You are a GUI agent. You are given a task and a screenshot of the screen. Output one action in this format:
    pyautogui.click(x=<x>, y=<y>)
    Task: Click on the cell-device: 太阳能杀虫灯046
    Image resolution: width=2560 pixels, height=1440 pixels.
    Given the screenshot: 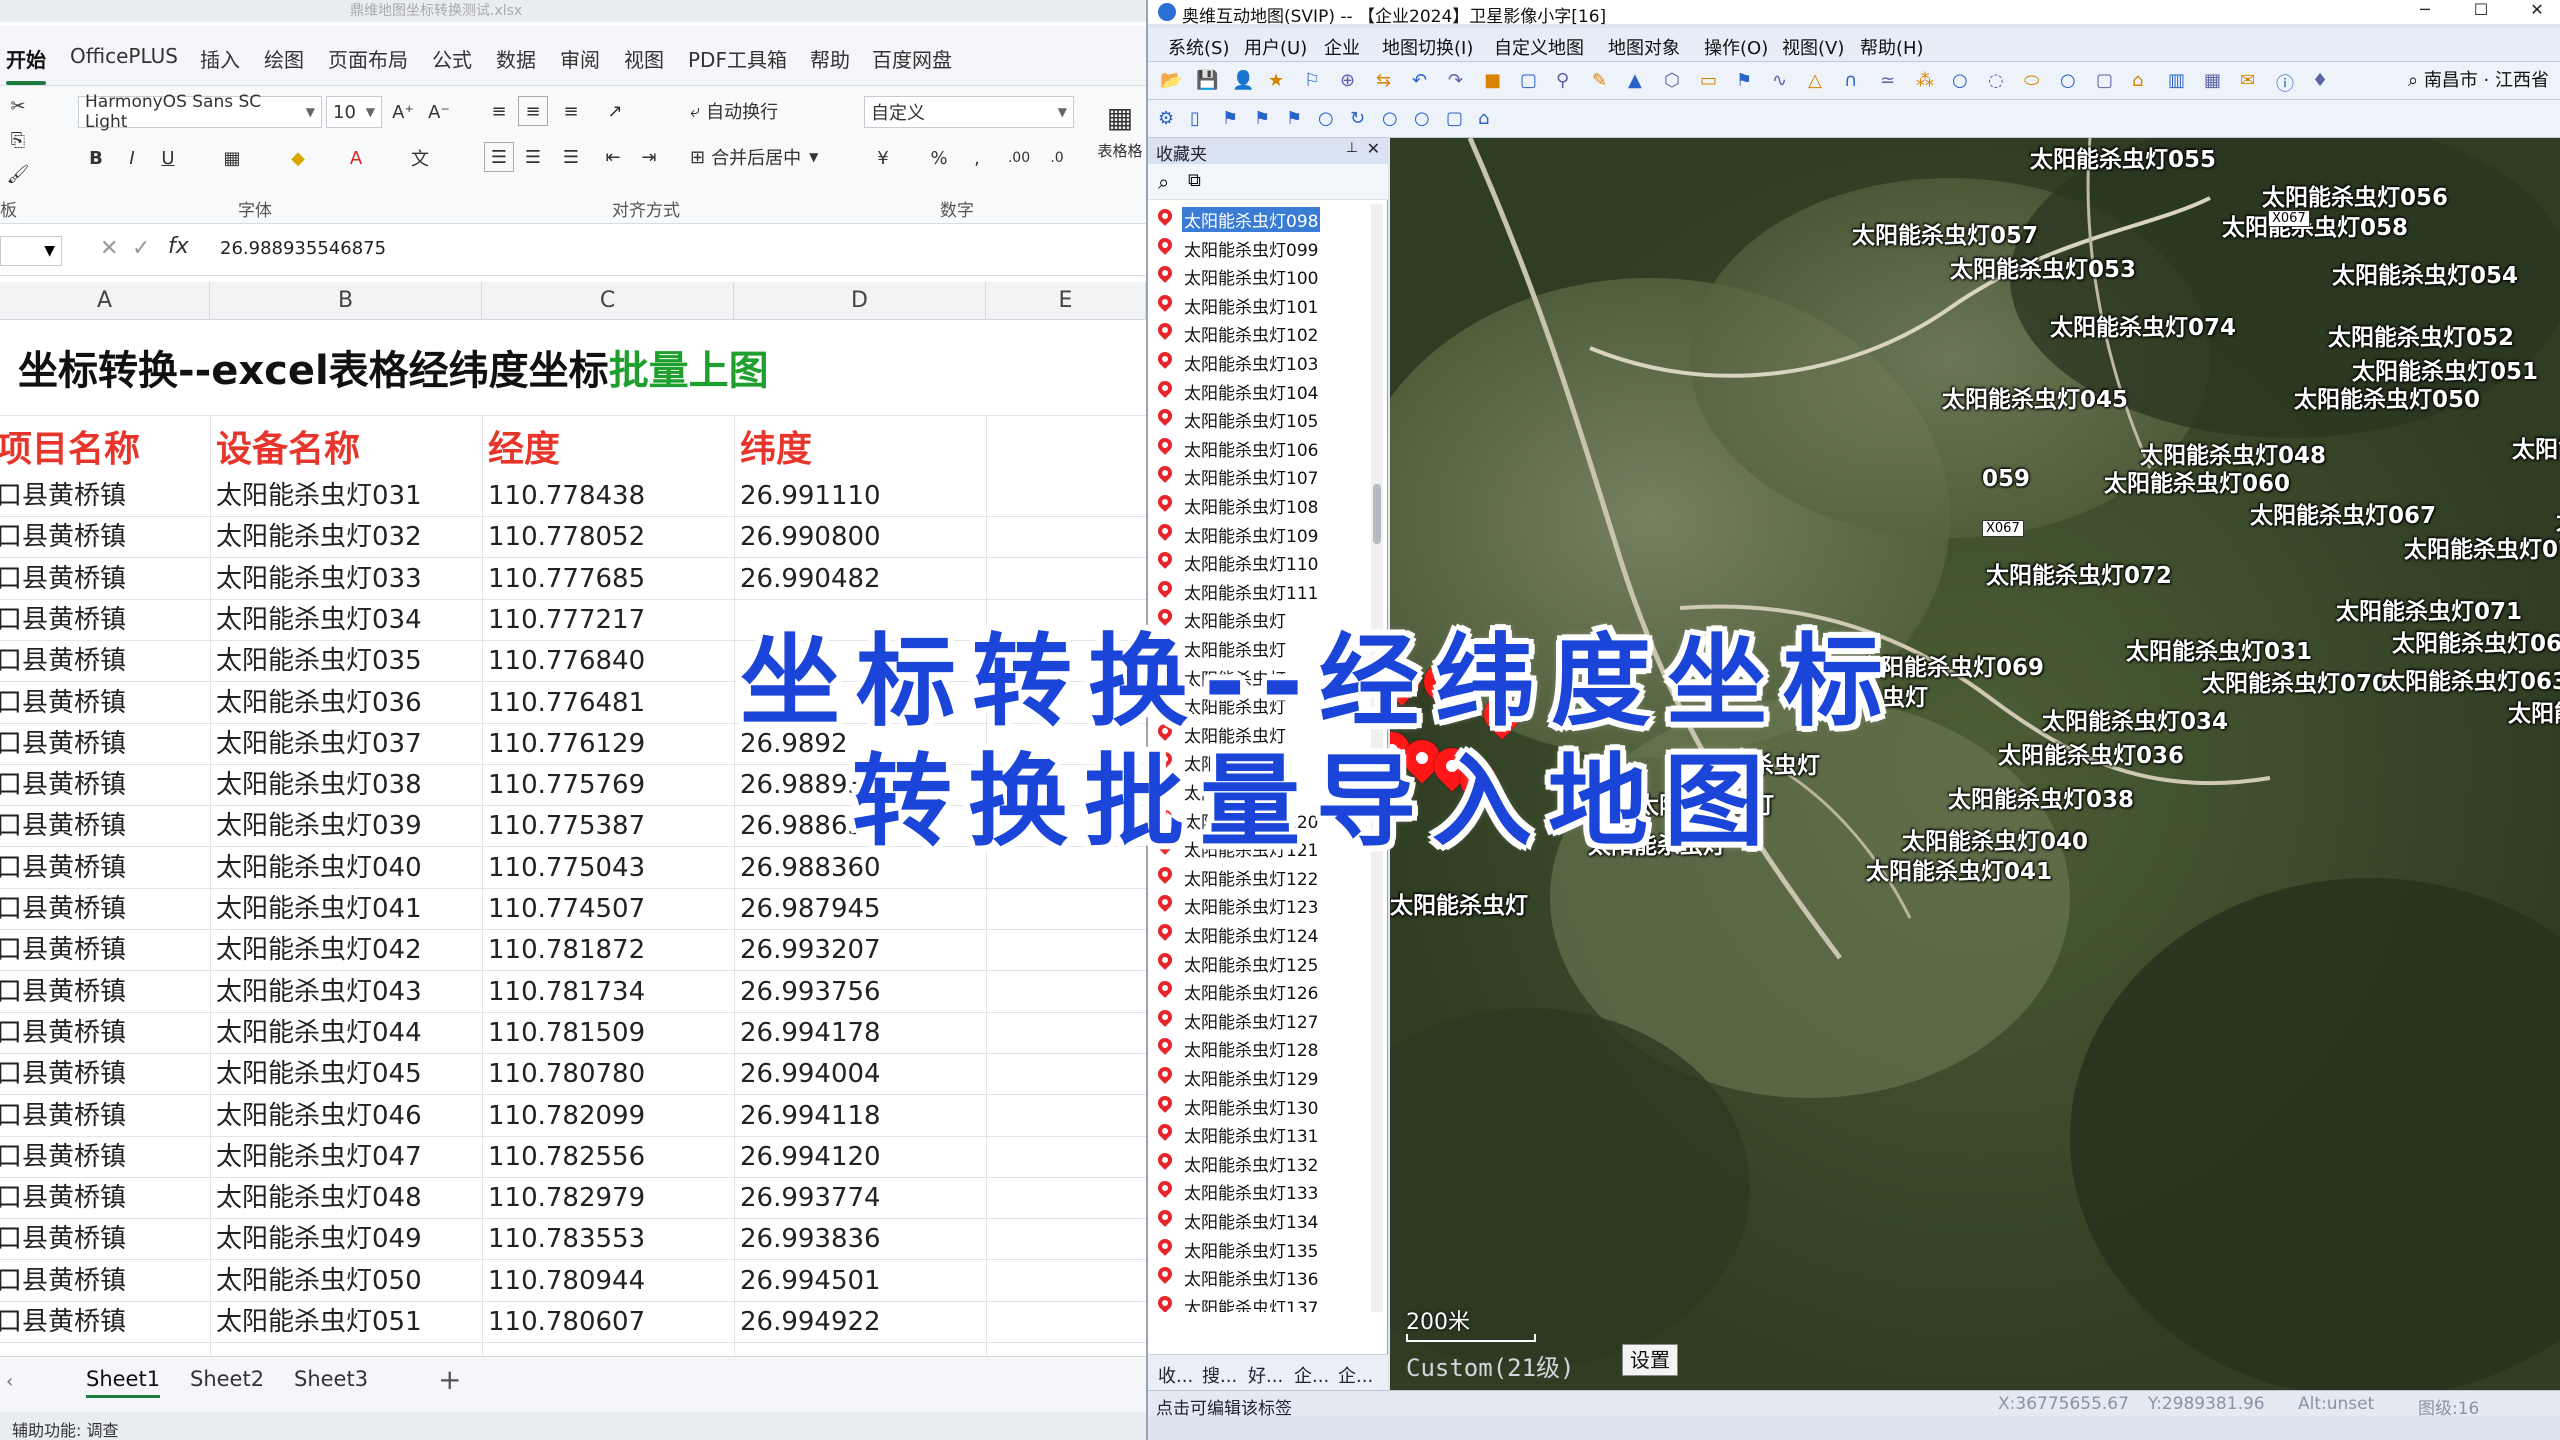 What is the action you would take?
    pyautogui.click(x=319, y=1116)
    